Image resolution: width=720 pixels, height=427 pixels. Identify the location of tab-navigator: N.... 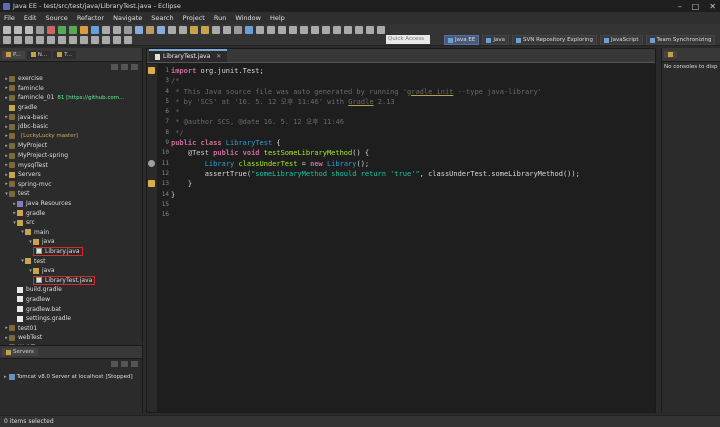
(39, 54).